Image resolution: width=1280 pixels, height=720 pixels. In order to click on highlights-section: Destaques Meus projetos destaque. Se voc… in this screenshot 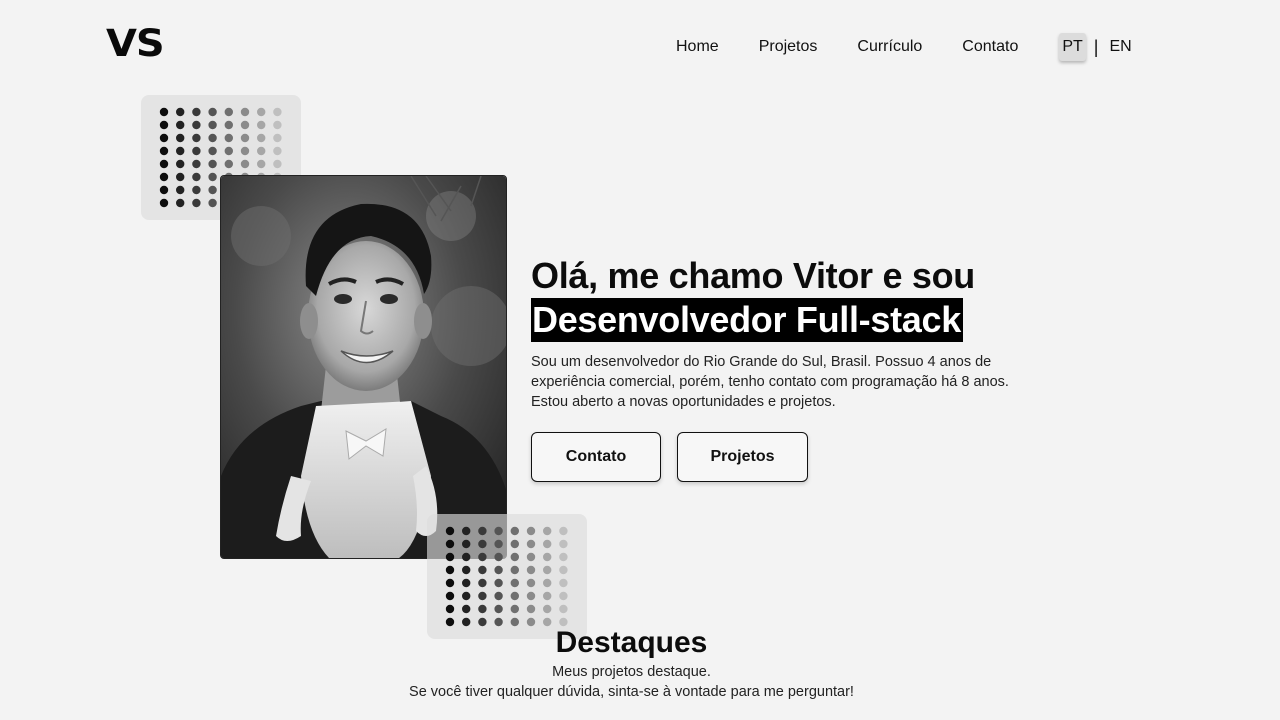, I will do `click(631, 663)`.